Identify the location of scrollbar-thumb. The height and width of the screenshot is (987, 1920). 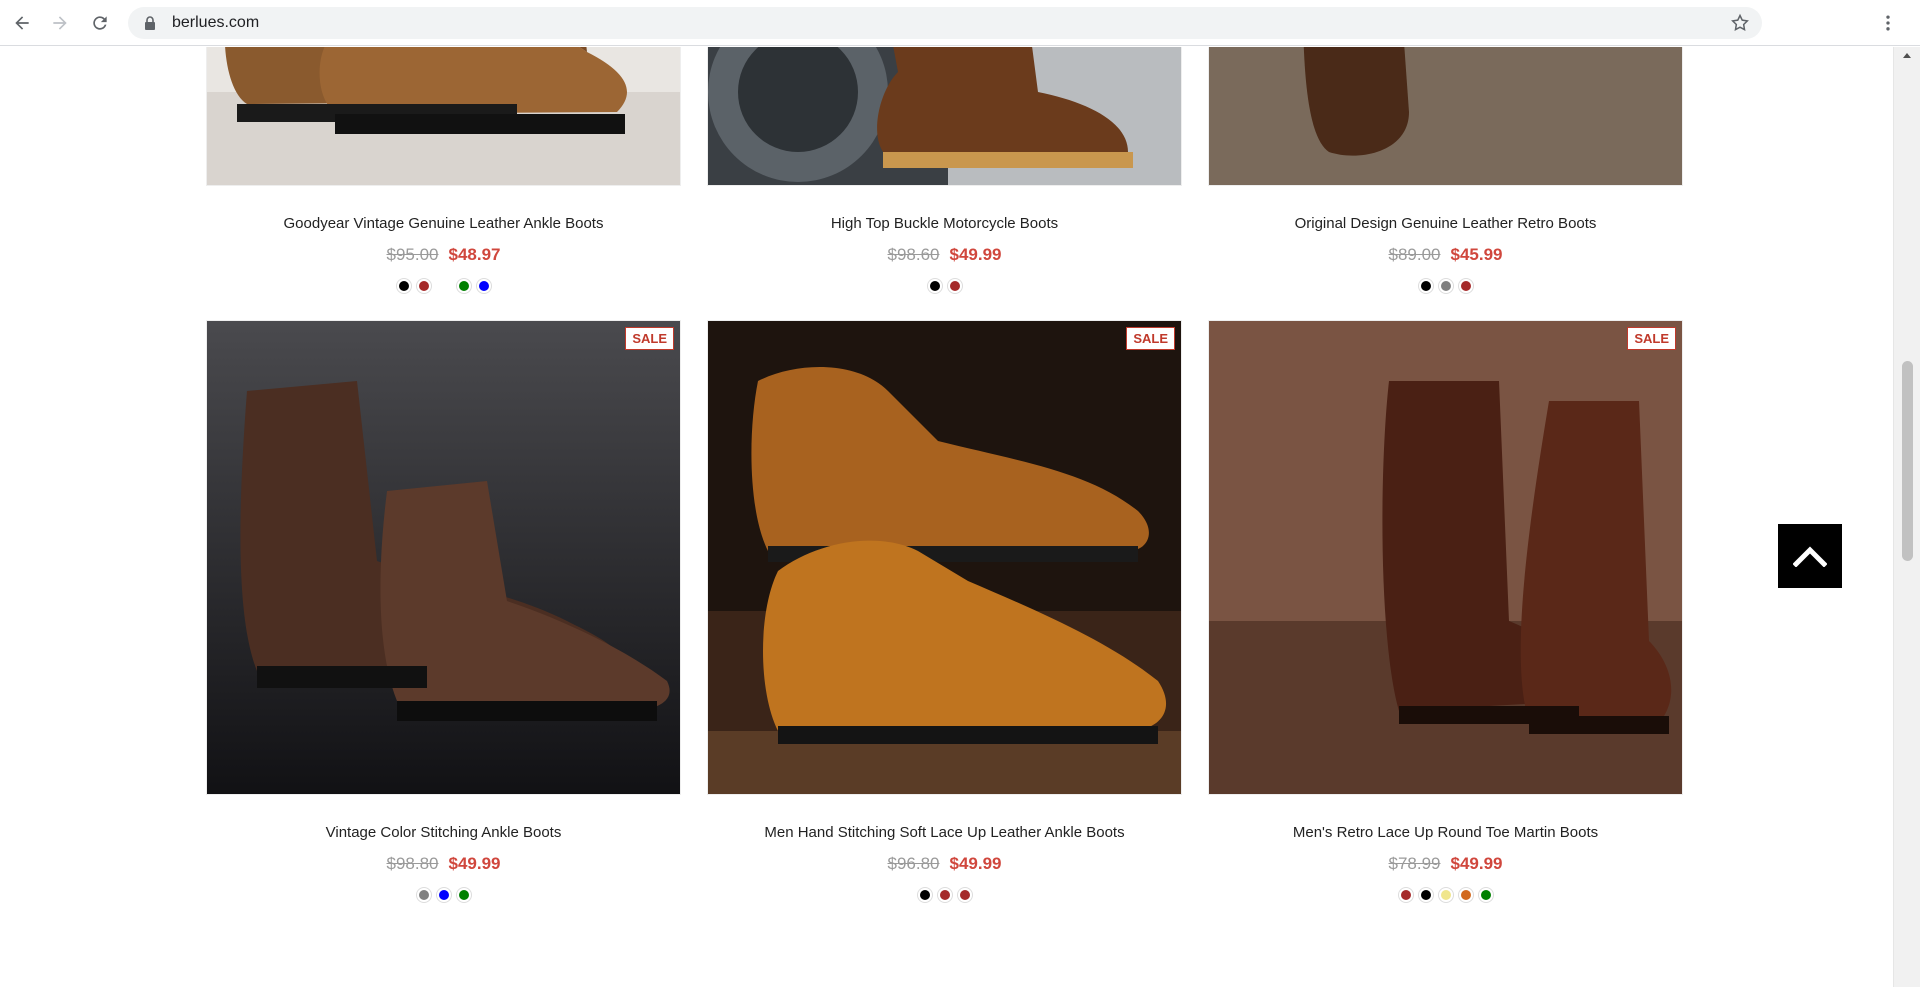
(1907, 461).